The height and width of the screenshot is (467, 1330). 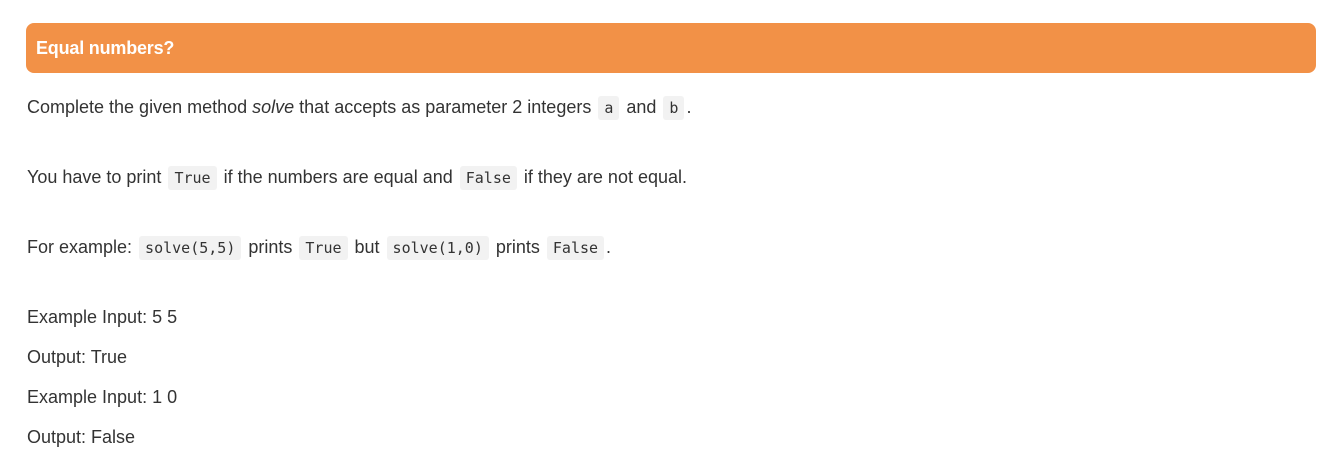 I want to click on description-text: Complete the given method, so click(x=140, y=107).